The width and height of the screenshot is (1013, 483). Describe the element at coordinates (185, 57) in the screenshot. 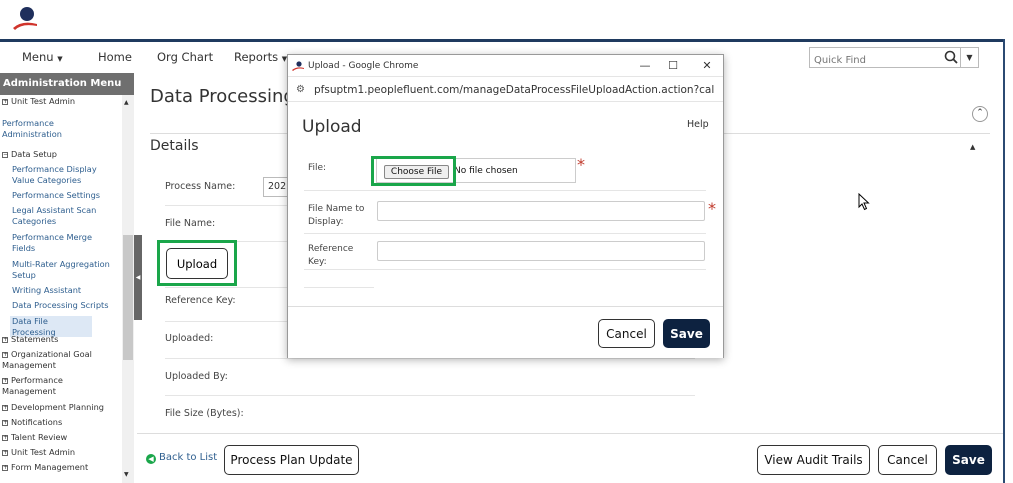

I see `nav-org-chart: Org Chart` at that location.